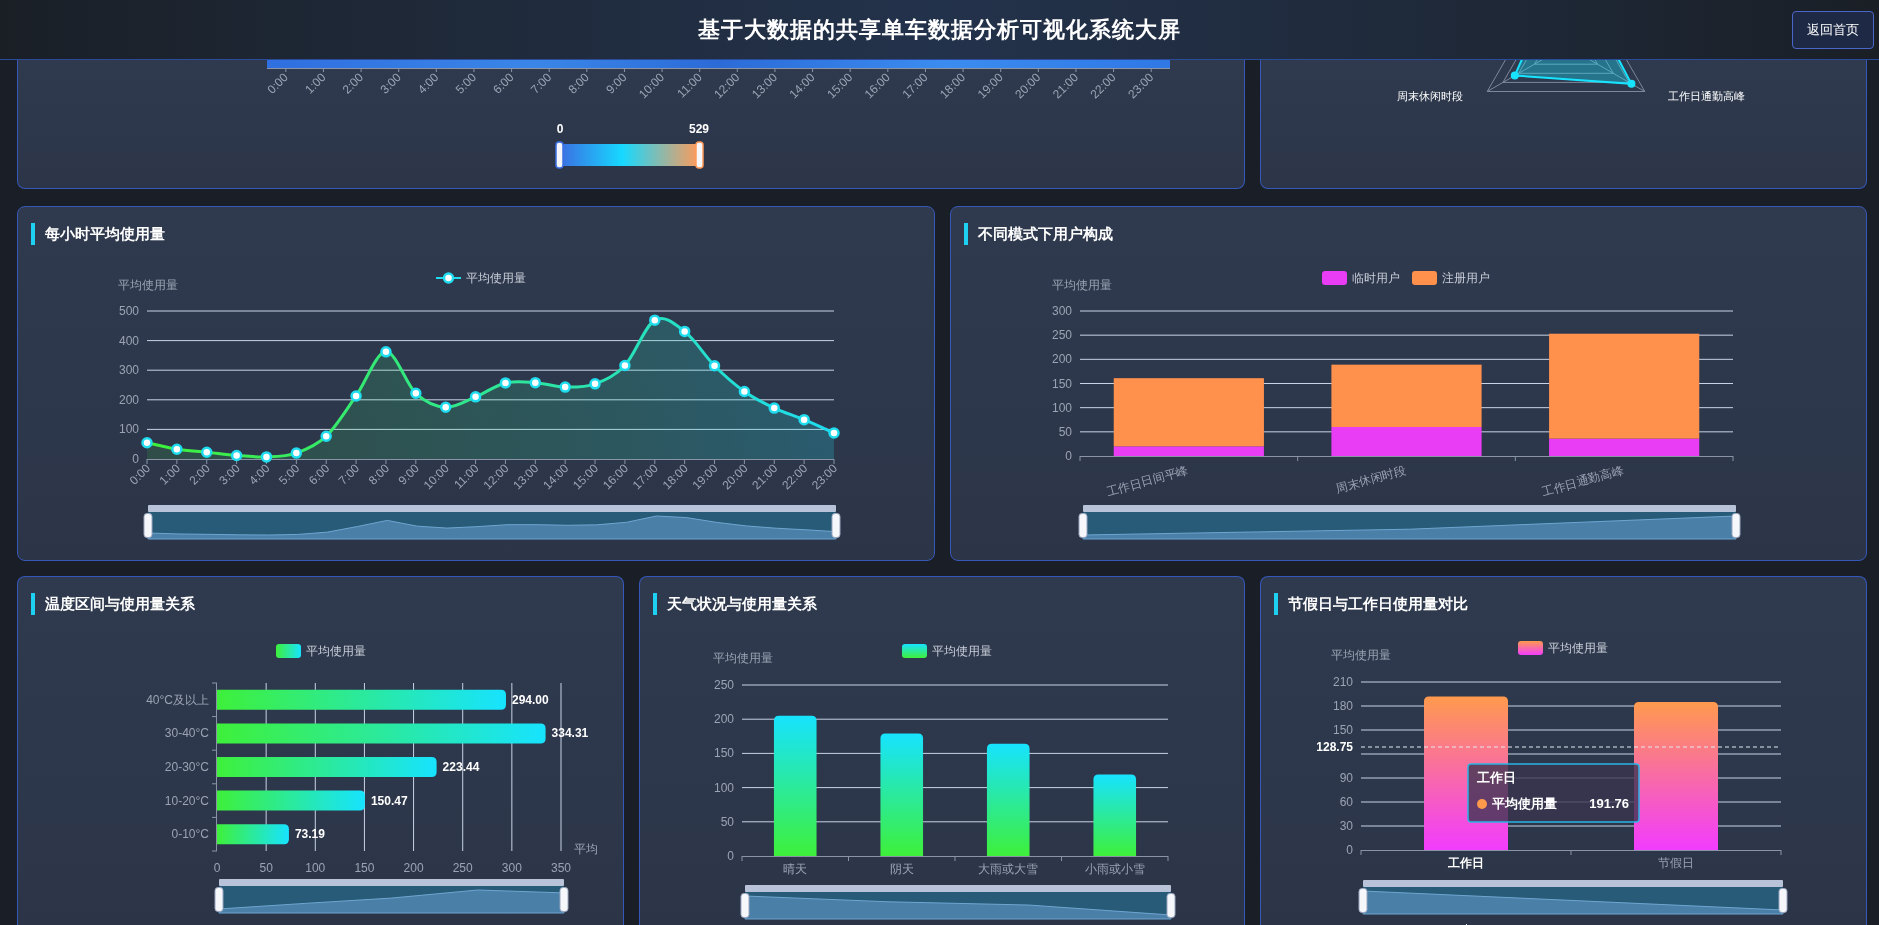 The width and height of the screenshot is (1879, 925). I want to click on data-label: 150.47, so click(389, 800).